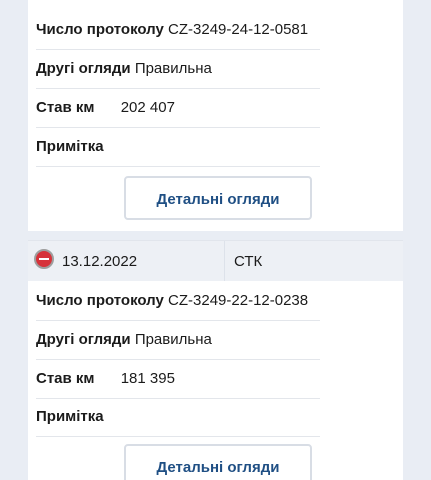 The height and width of the screenshot is (480, 431). What do you see at coordinates (215, 261) in the screenshot?
I see `inspection-entry-header: 13.12.2022 СТК` at bounding box center [215, 261].